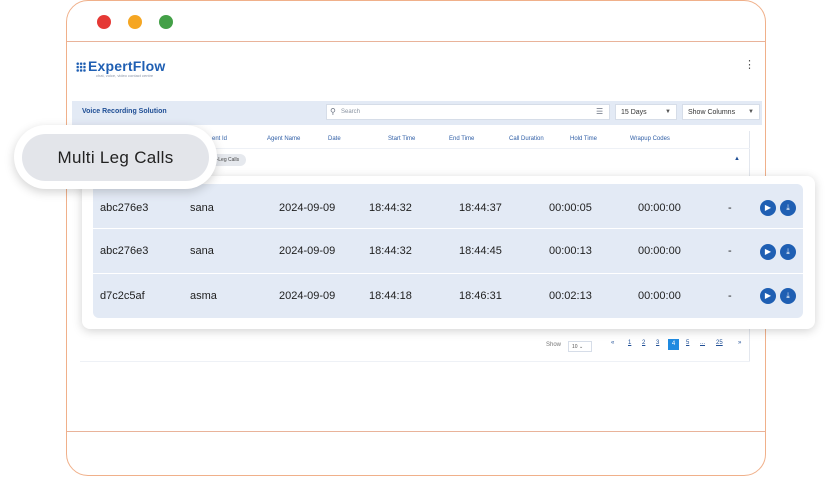 The height and width of the screenshot is (477, 827). I want to click on logo-tagline: chat, voice, video contact centre, so click(125, 75).